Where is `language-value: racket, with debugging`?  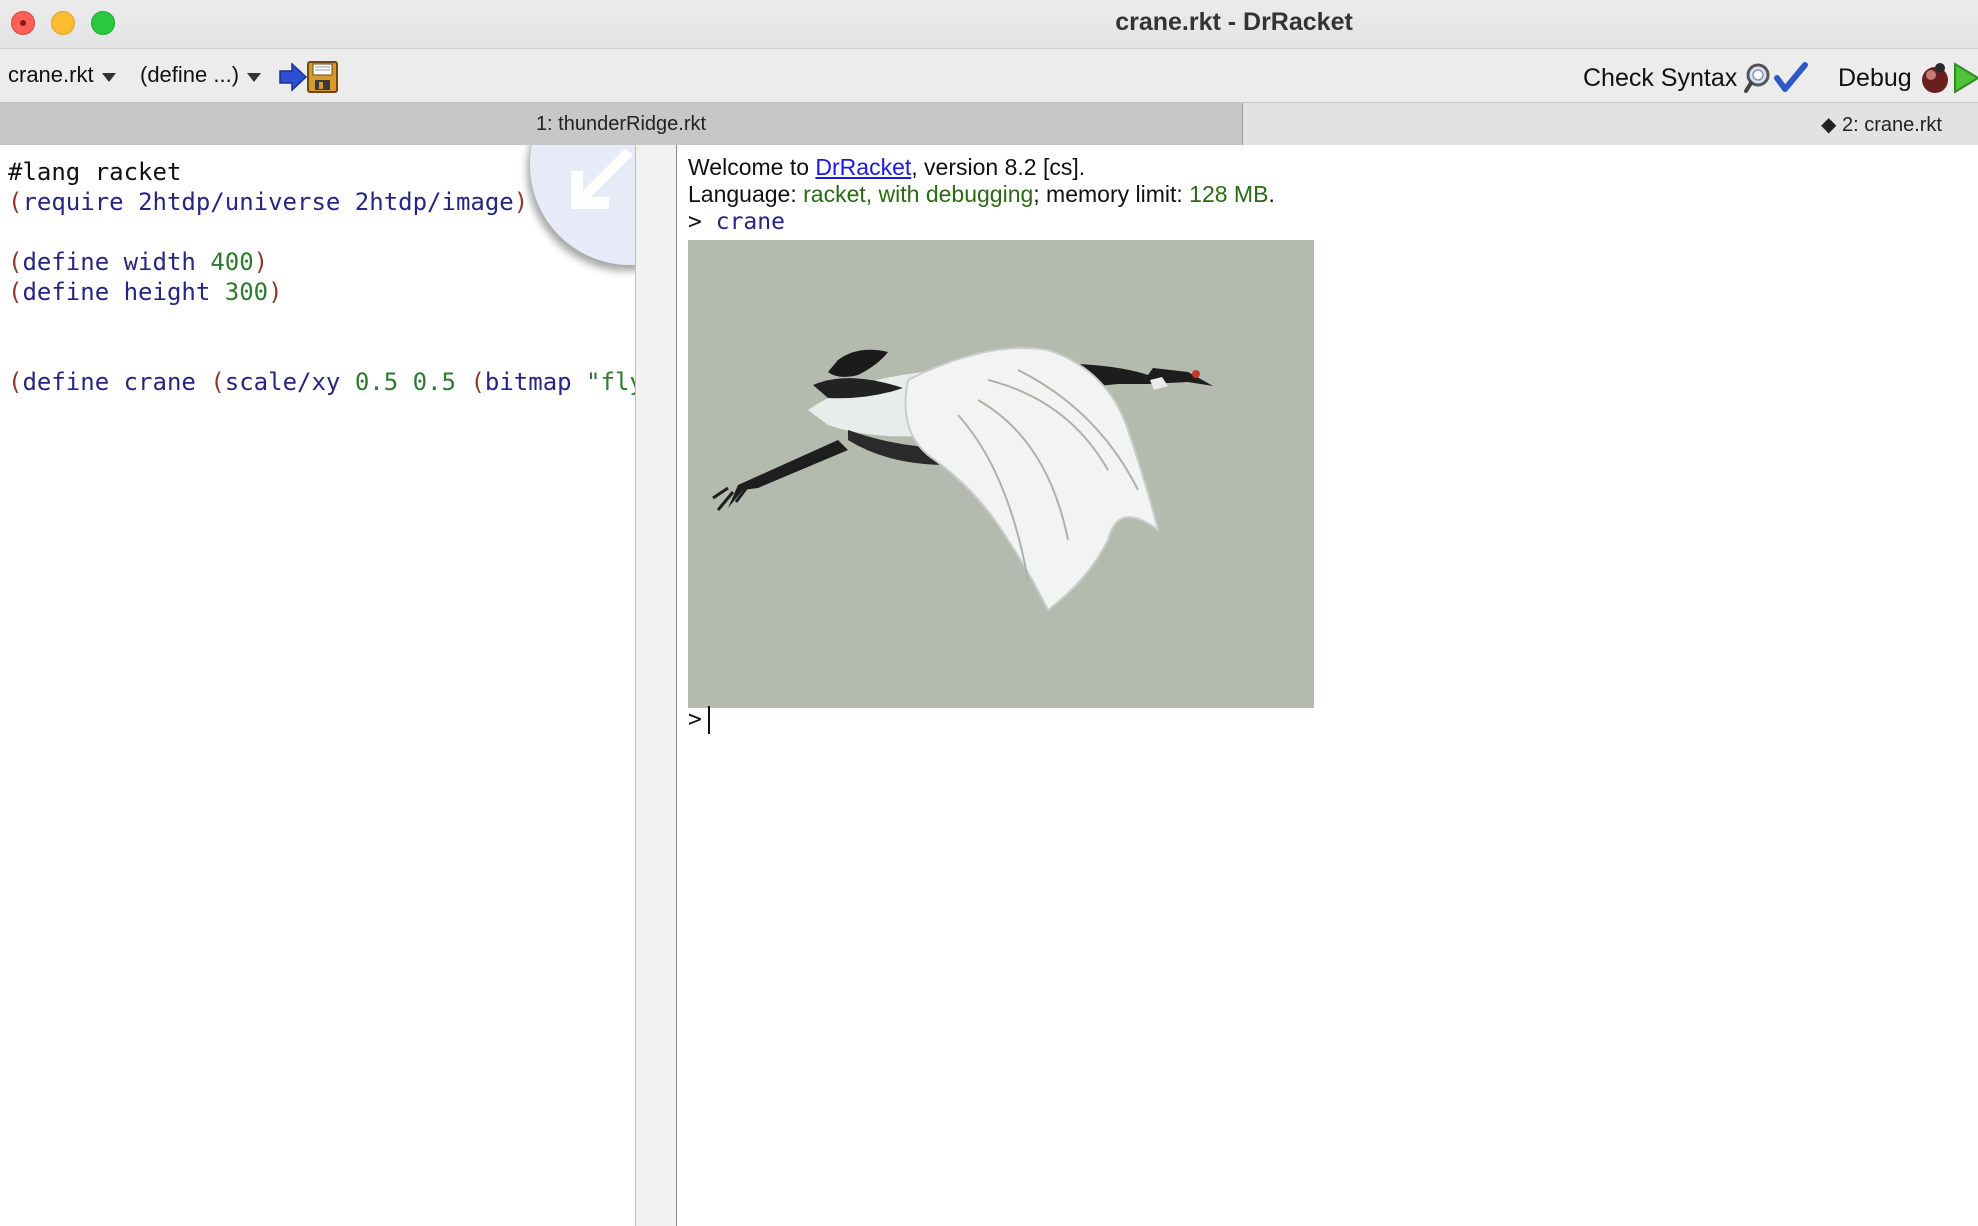
language-value: racket, with debugging is located at coordinates (918, 194).